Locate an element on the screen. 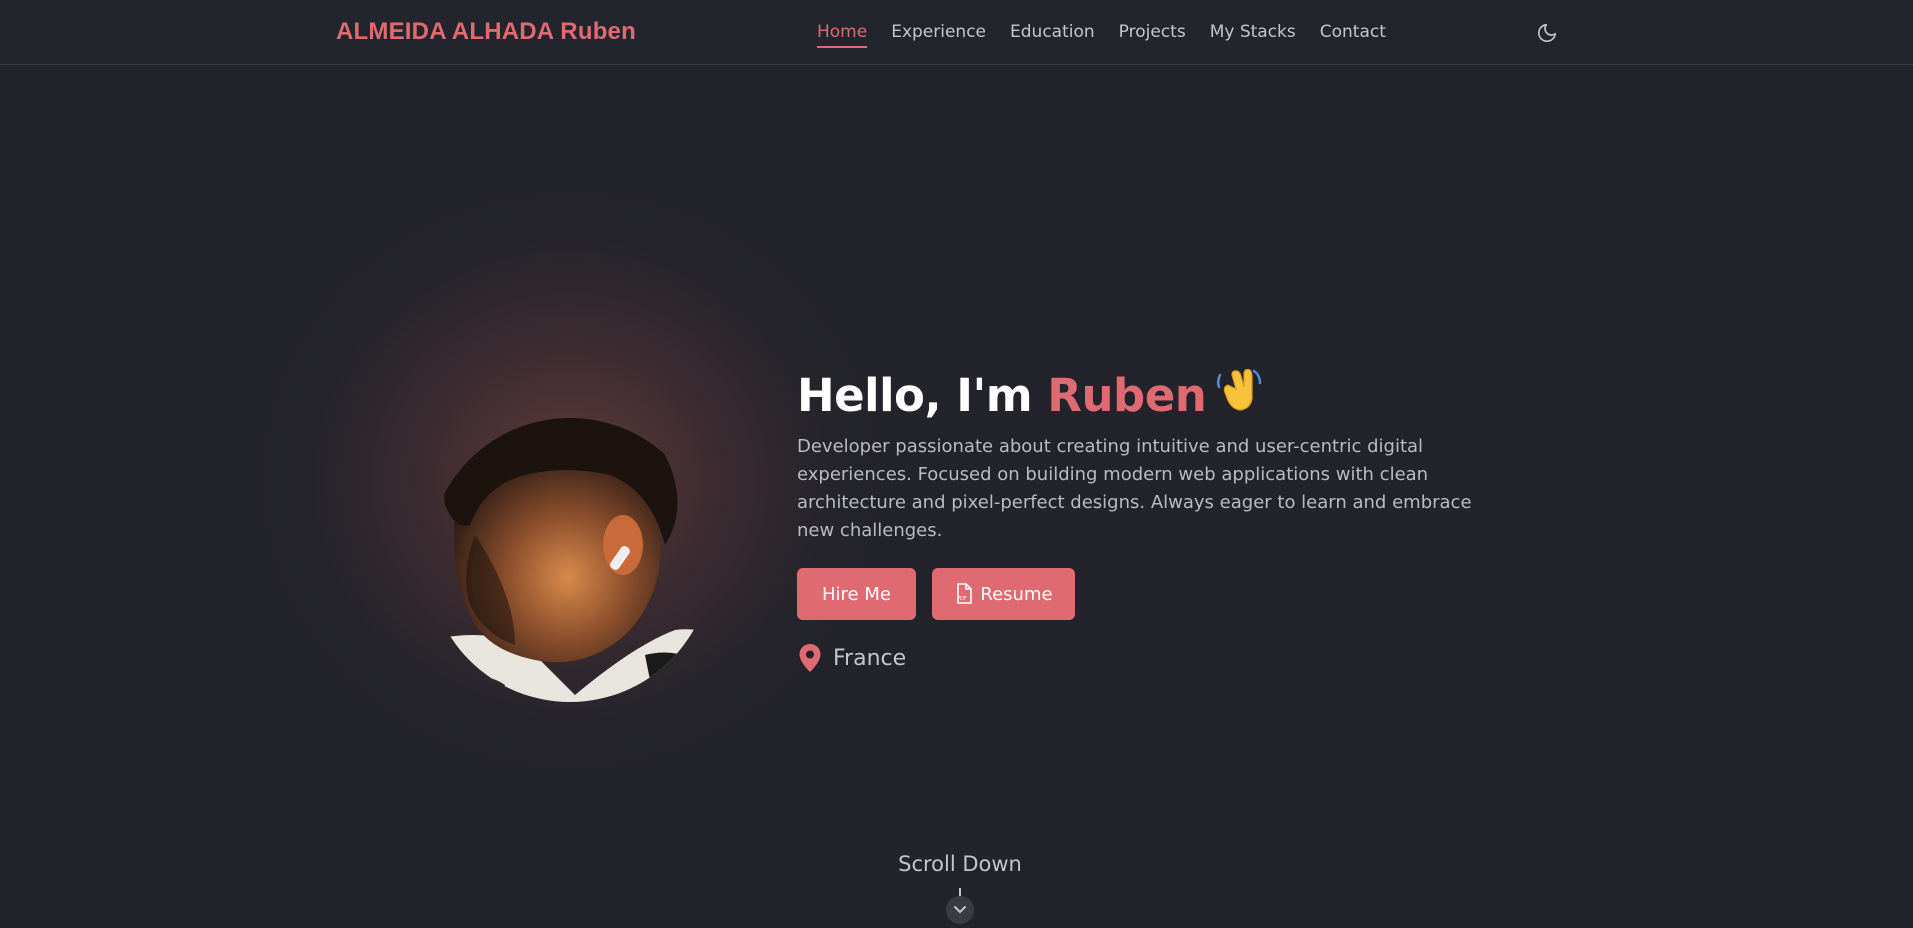 The height and width of the screenshot is (928, 1913). hero-greeting: Hello, I'm Ruben is located at coordinates (1030, 395).